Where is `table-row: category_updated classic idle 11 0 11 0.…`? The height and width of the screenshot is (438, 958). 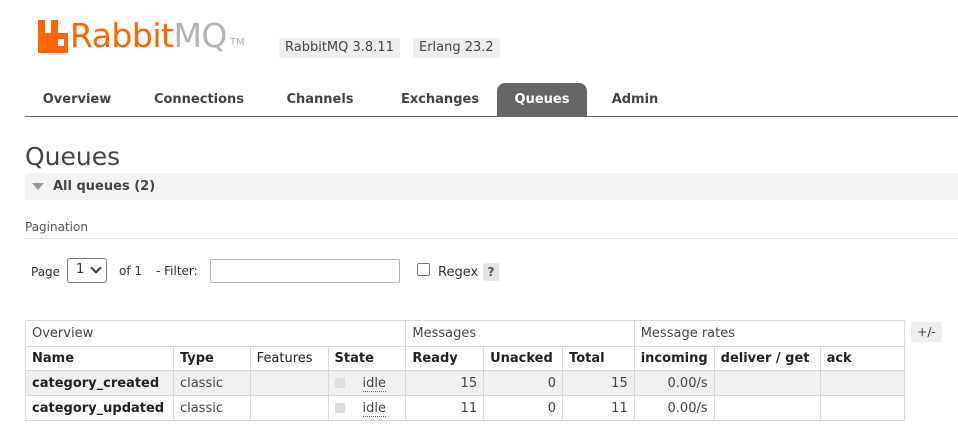 table-row: category_updated classic idle 11 0 11 0.… is located at coordinates (465, 408).